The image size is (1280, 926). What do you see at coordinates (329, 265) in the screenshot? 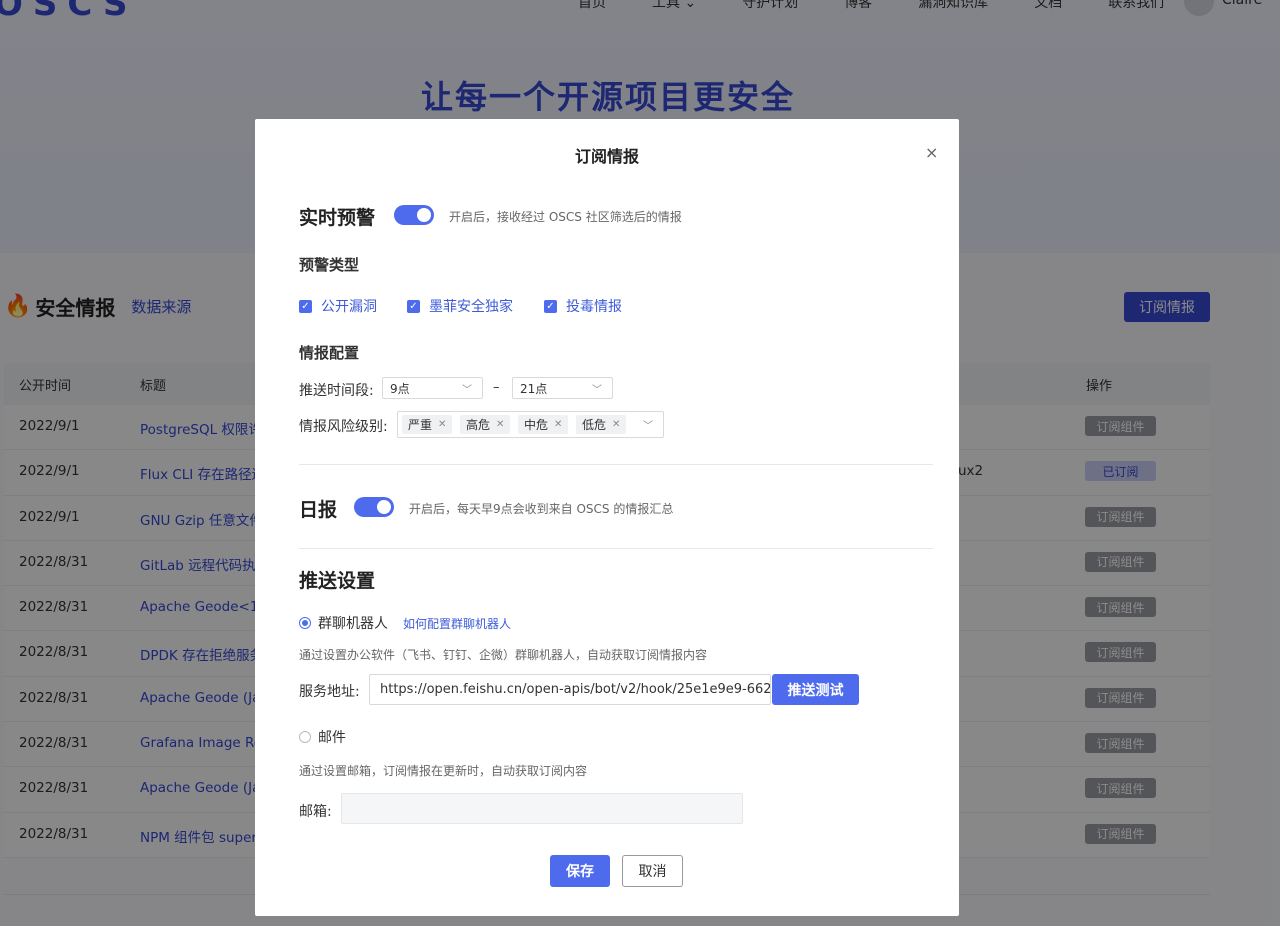
I see `alert-type-label: 预警类型` at bounding box center [329, 265].